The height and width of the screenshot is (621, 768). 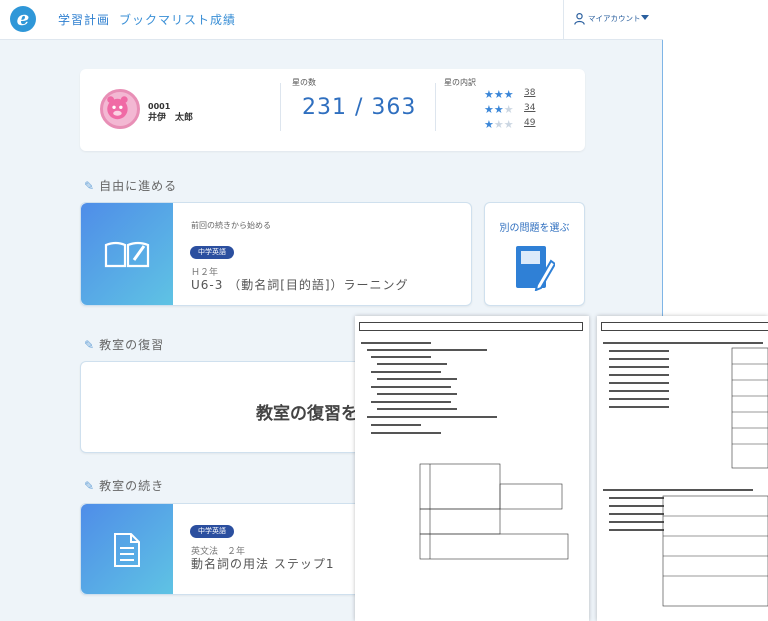 I want to click on star-empty-icon: ★, so click(x=508, y=109).